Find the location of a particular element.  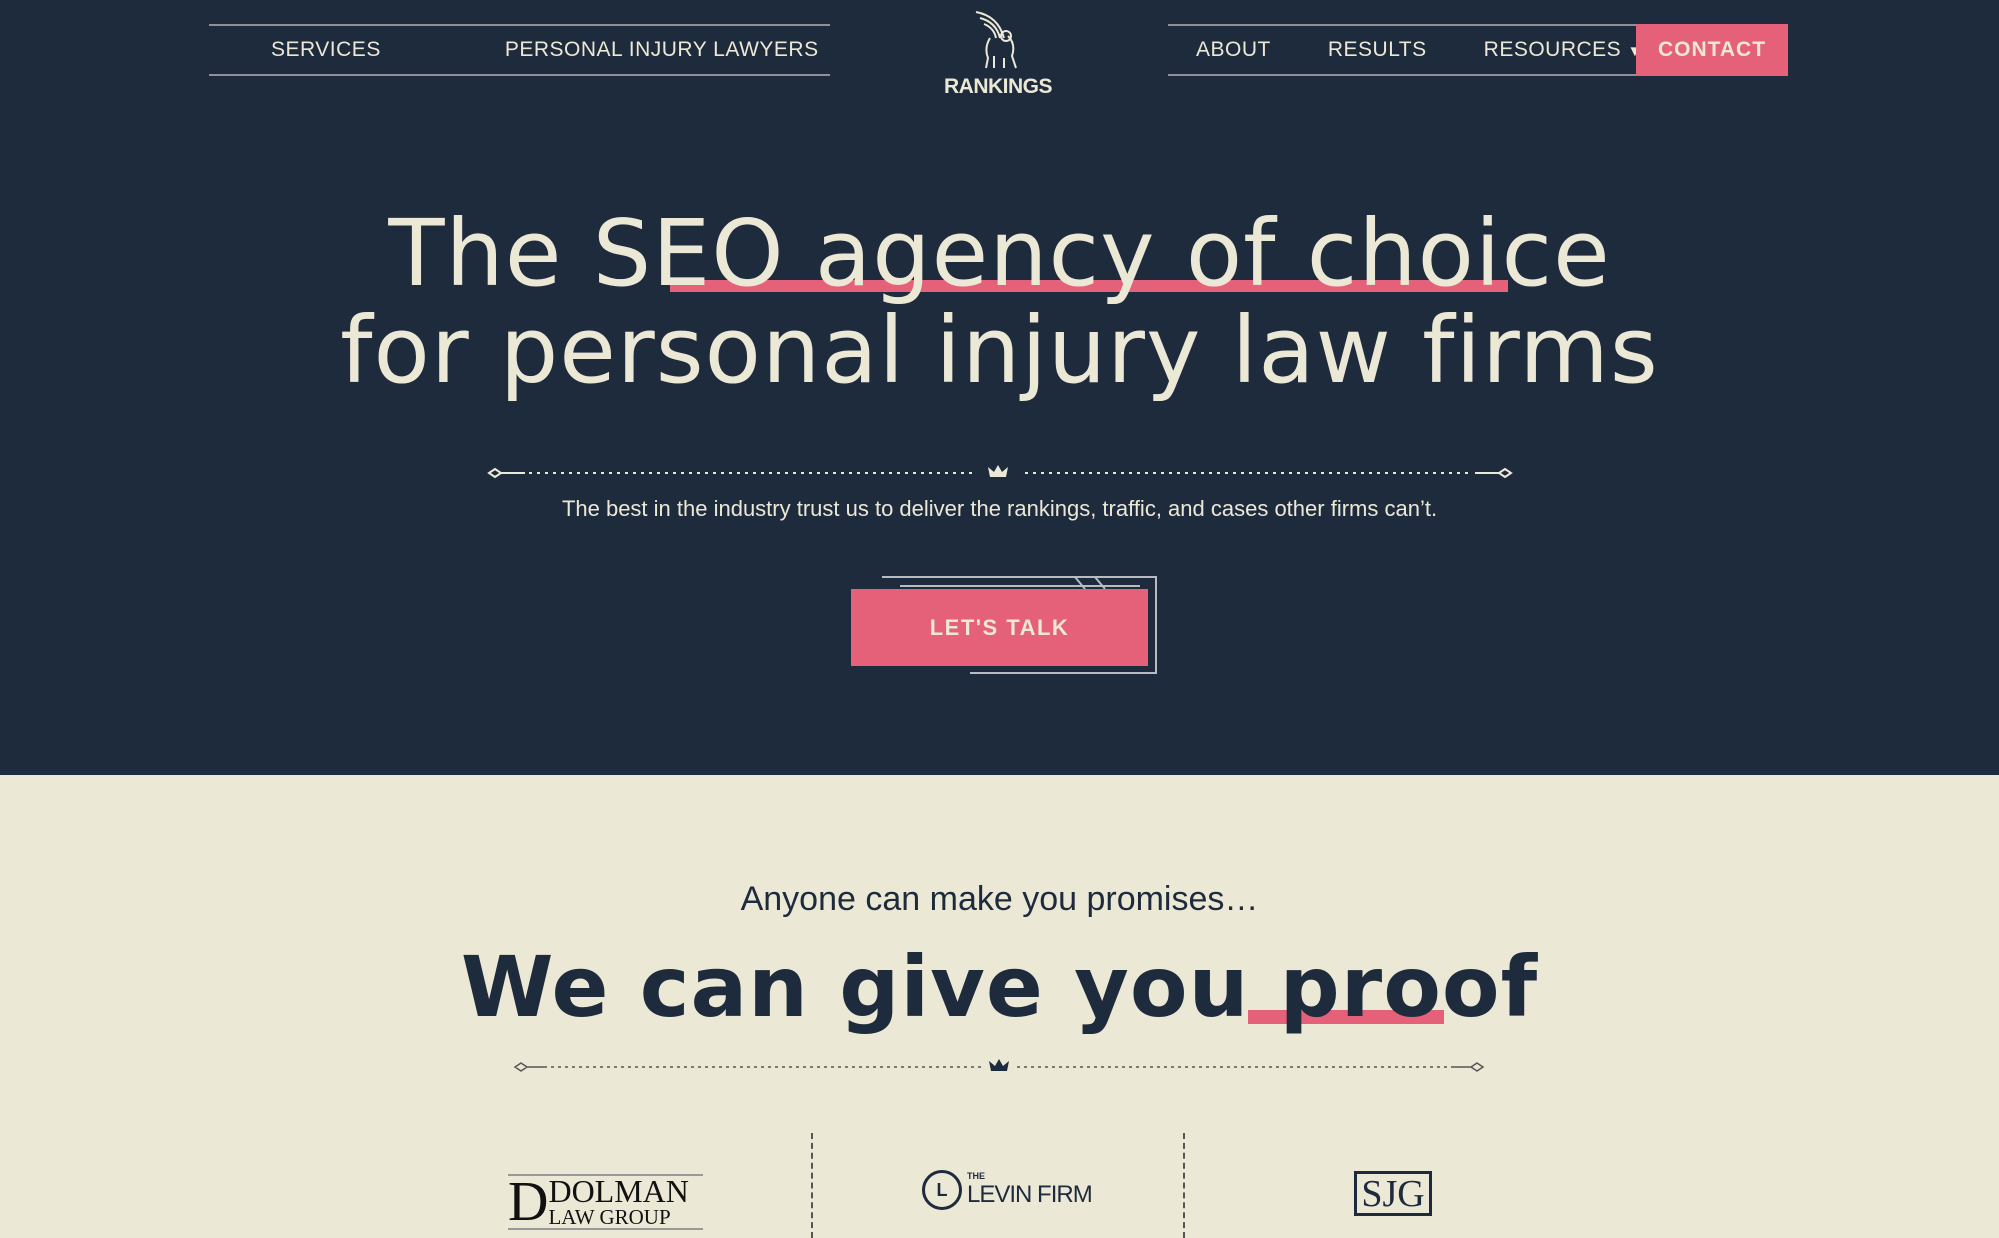

levin-l-icon: L is located at coordinates (942, 1190).